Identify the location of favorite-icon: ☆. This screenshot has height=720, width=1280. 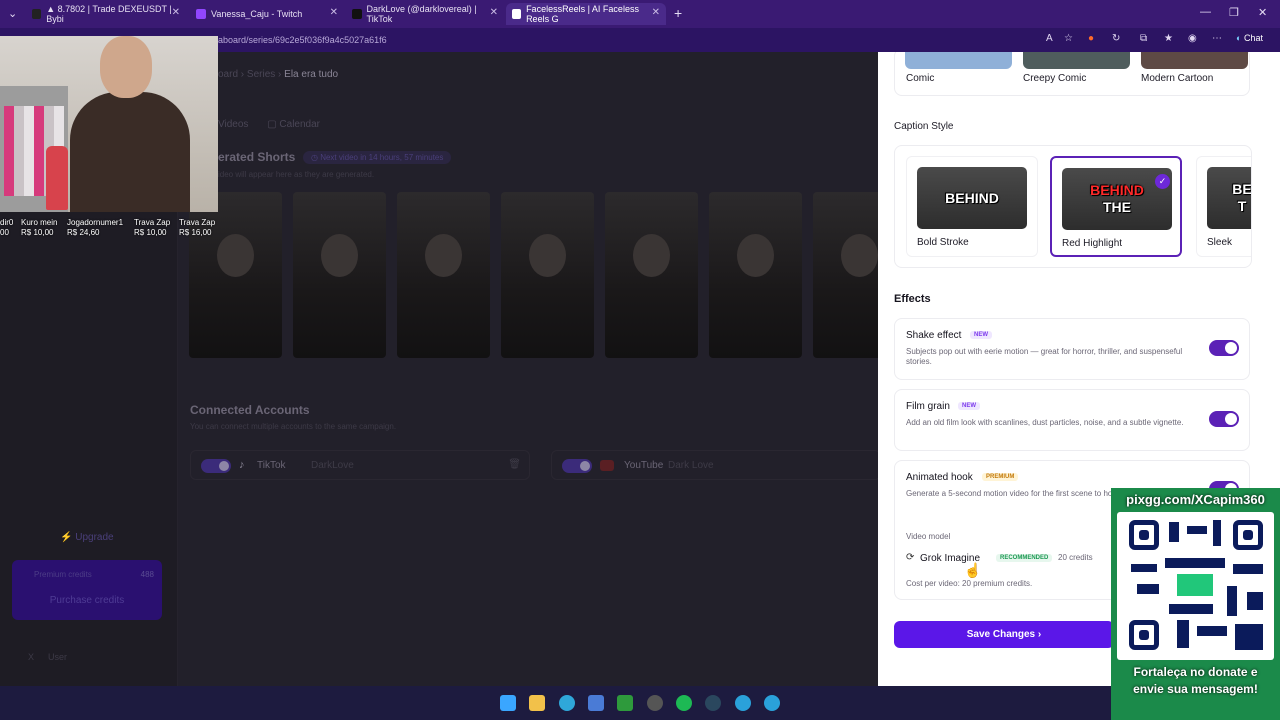
(1068, 38).